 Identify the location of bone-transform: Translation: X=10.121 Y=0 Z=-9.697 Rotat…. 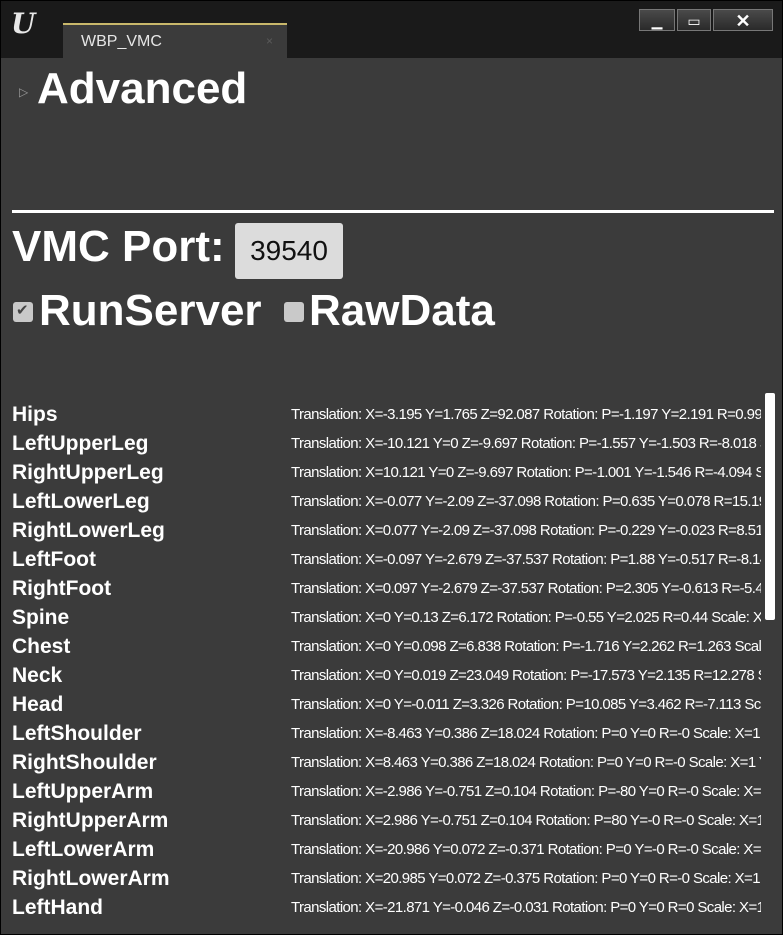
(526, 472).